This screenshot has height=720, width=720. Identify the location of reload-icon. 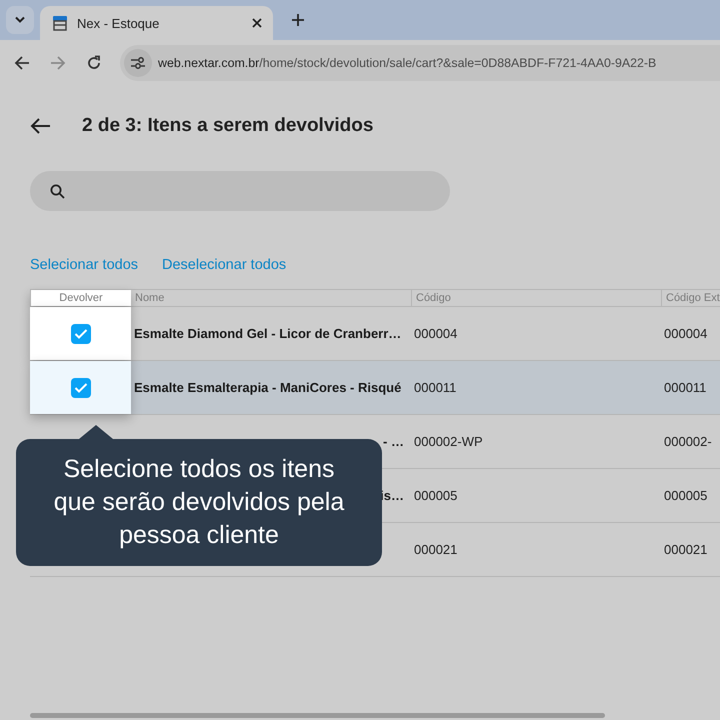
(94, 62).